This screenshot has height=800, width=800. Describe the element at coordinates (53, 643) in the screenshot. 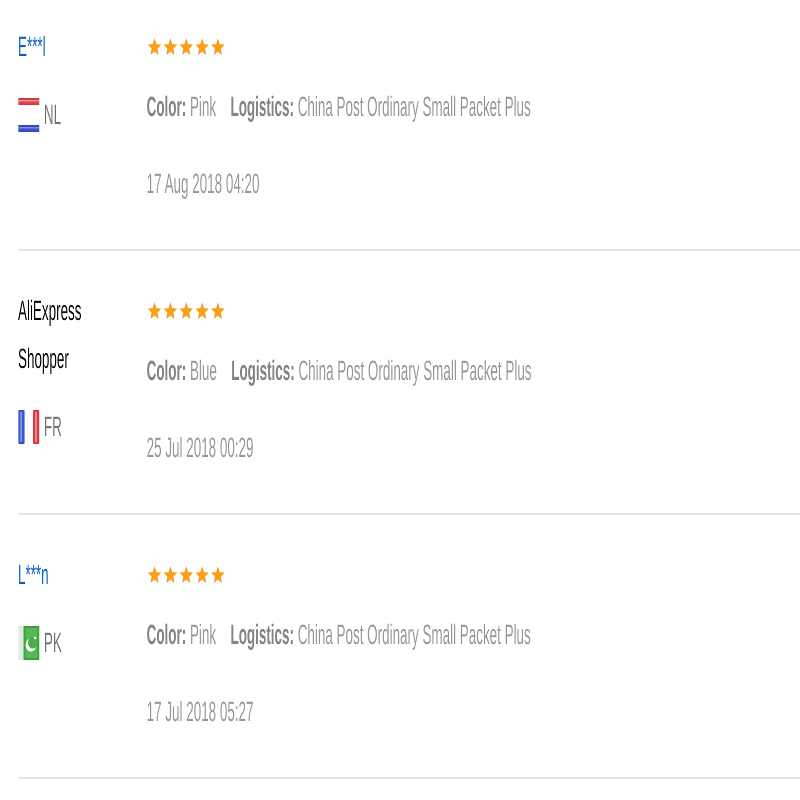

I see `country-code: PK` at that location.